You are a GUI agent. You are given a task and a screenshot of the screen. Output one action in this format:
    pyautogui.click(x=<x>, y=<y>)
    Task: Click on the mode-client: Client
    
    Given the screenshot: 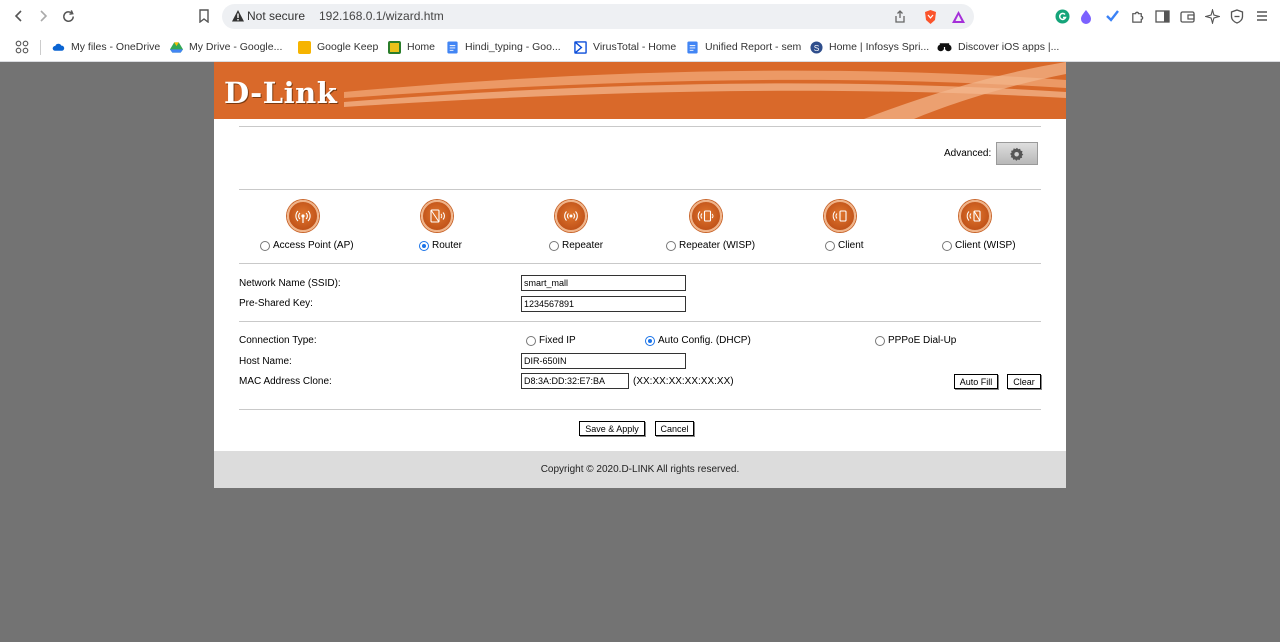 What is the action you would take?
    pyautogui.click(x=844, y=245)
    